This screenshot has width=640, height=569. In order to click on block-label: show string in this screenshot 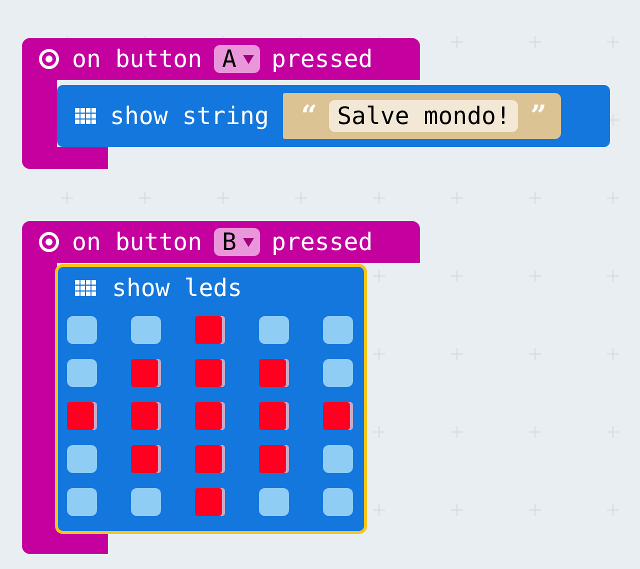, I will do `click(189, 116)`.